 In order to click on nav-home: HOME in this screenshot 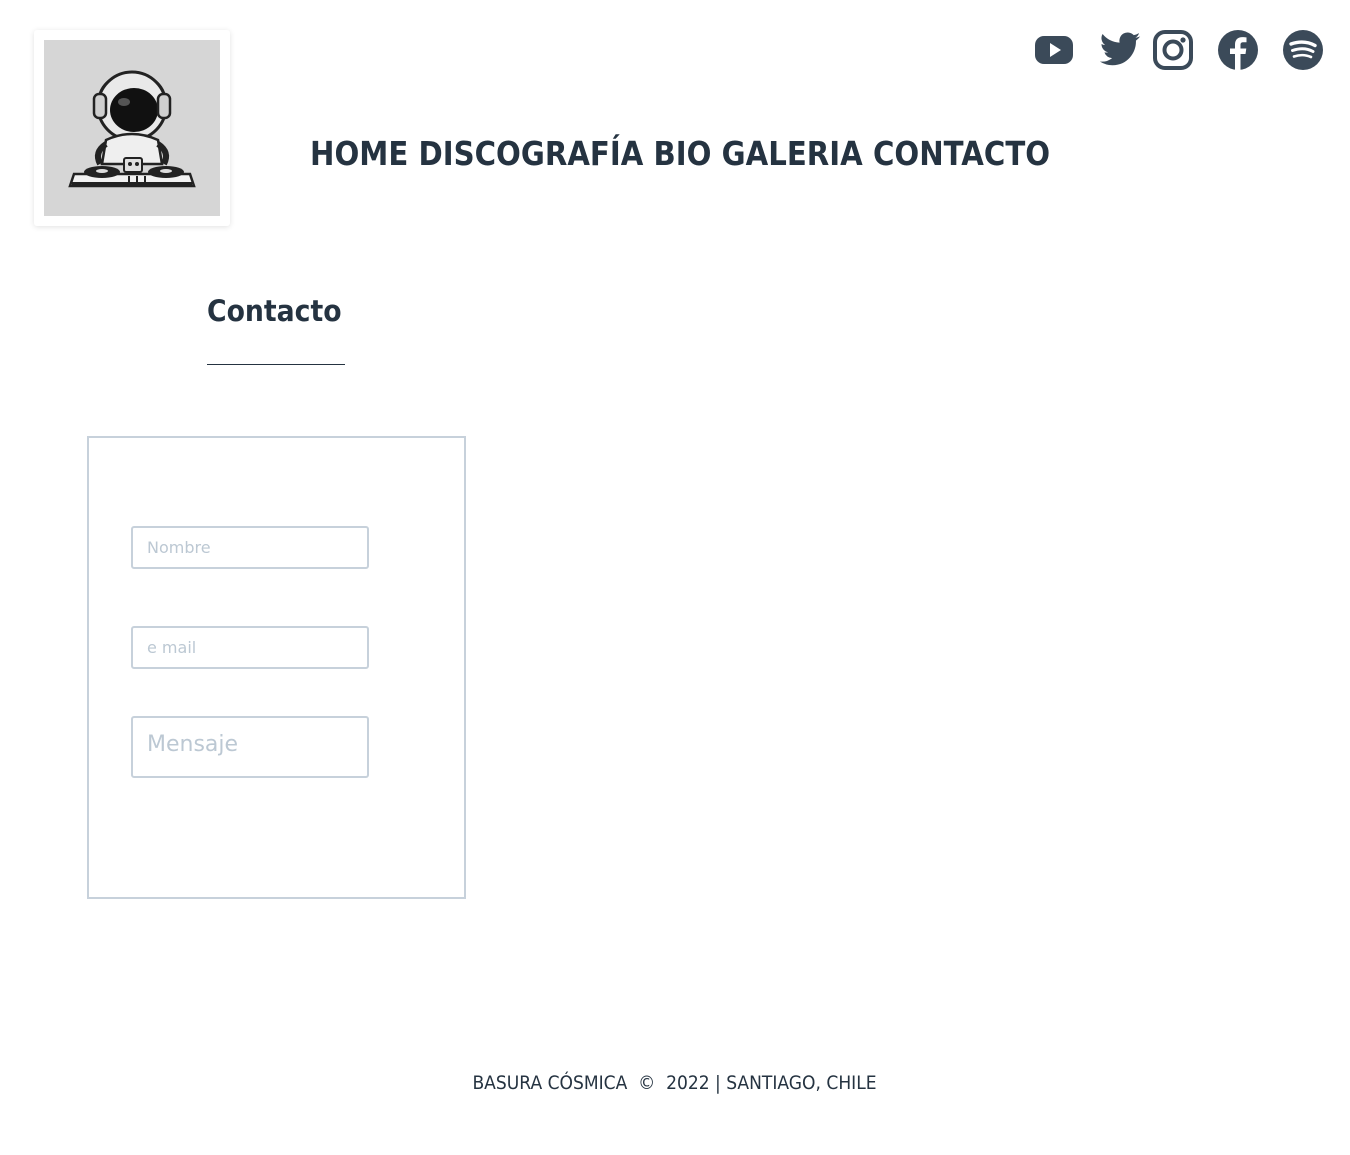, I will do `click(359, 153)`.